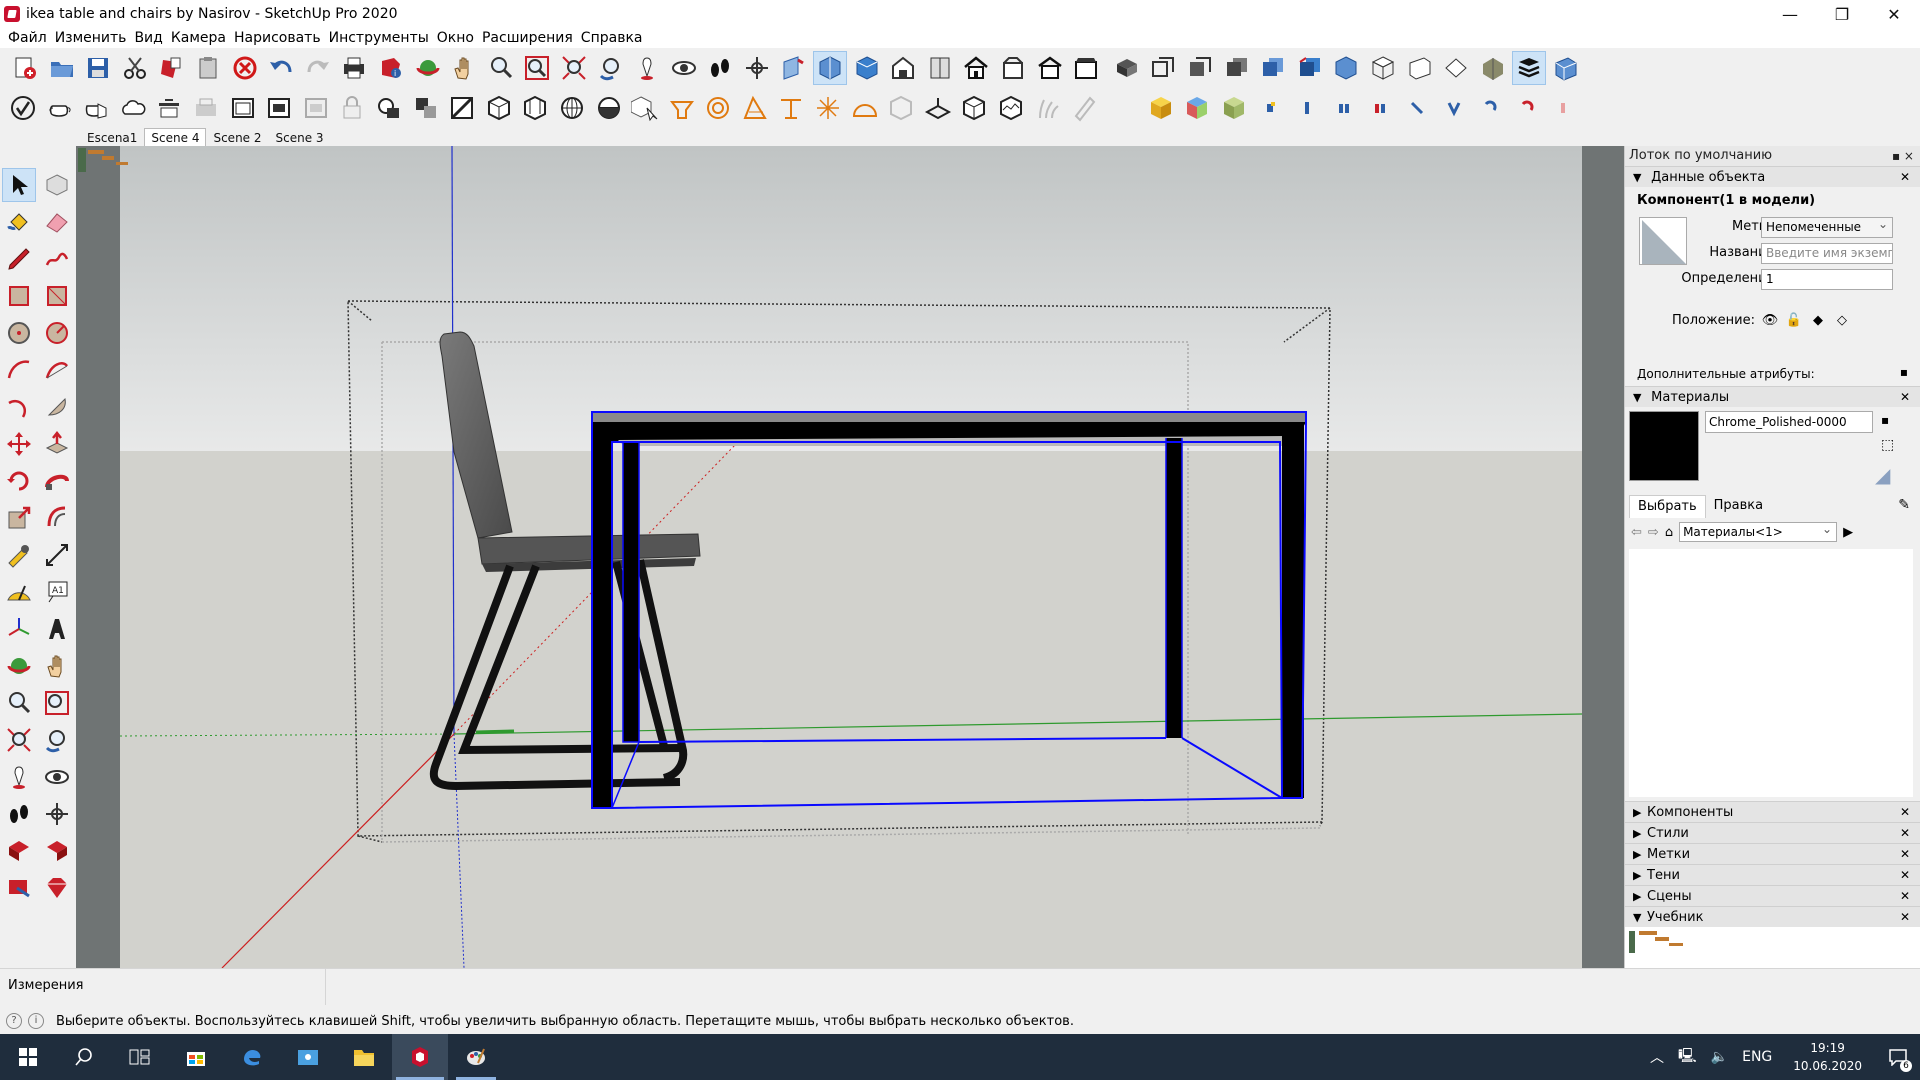  I want to click on menu-file: Файл, so click(27, 38).